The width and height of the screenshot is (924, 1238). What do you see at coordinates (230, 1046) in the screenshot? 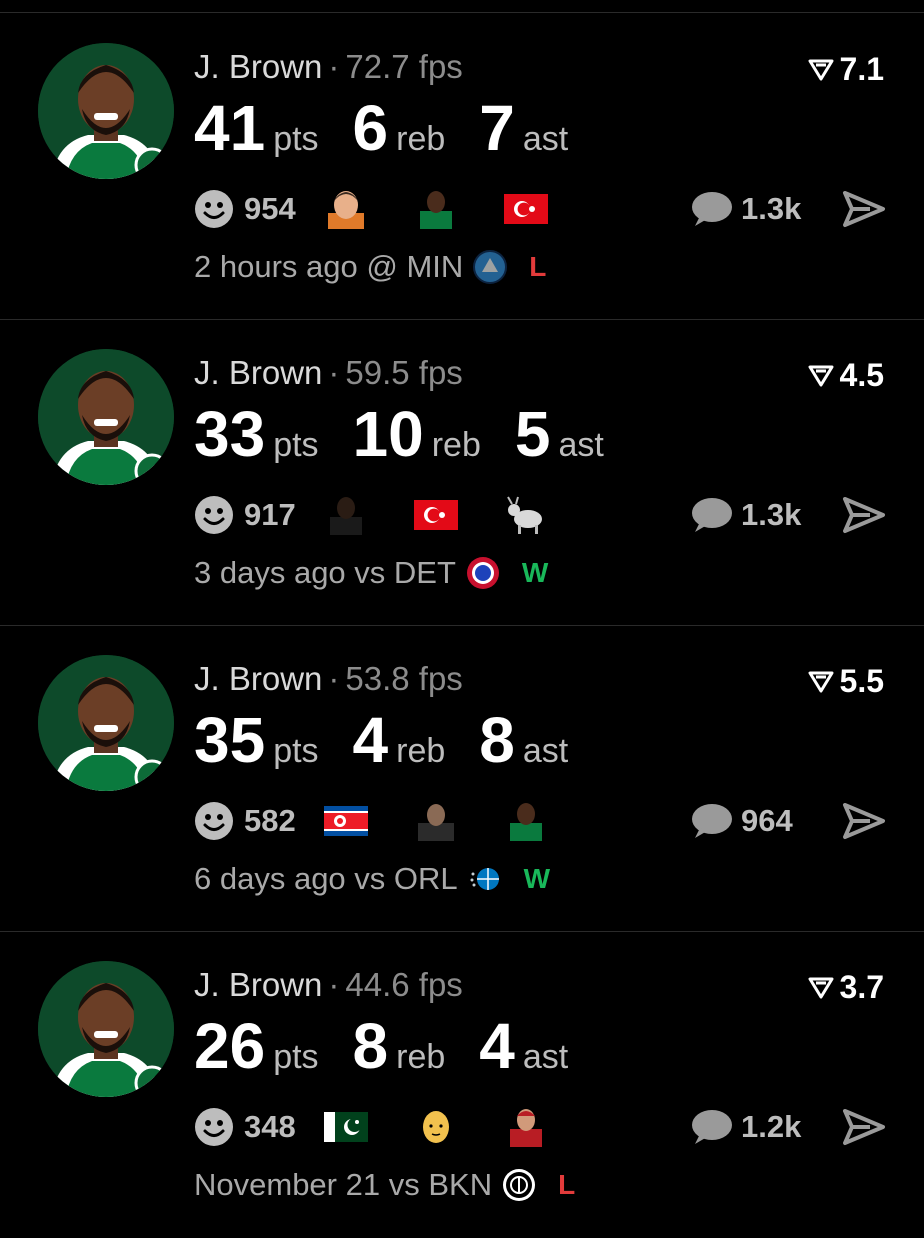
I see `points-value: 26` at bounding box center [230, 1046].